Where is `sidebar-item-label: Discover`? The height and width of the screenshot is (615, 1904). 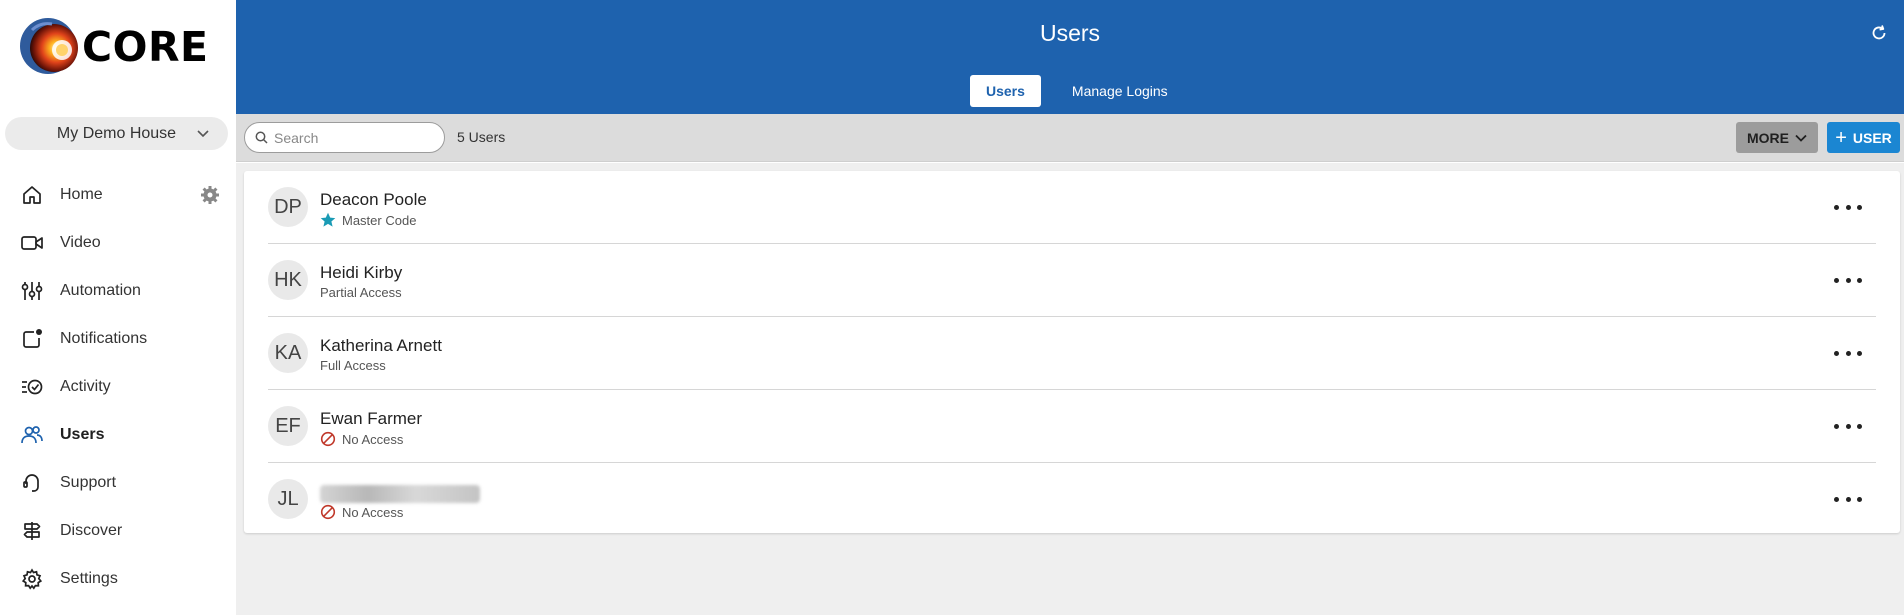
sidebar-item-label: Discover is located at coordinates (91, 530).